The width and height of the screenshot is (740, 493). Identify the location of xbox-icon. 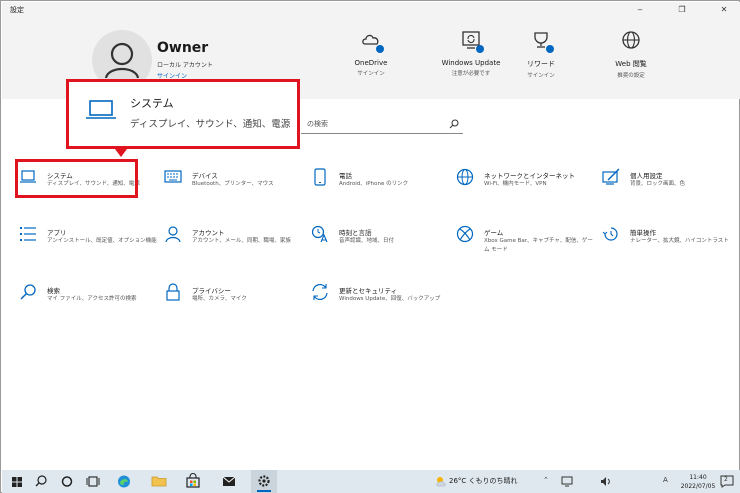
(465, 234).